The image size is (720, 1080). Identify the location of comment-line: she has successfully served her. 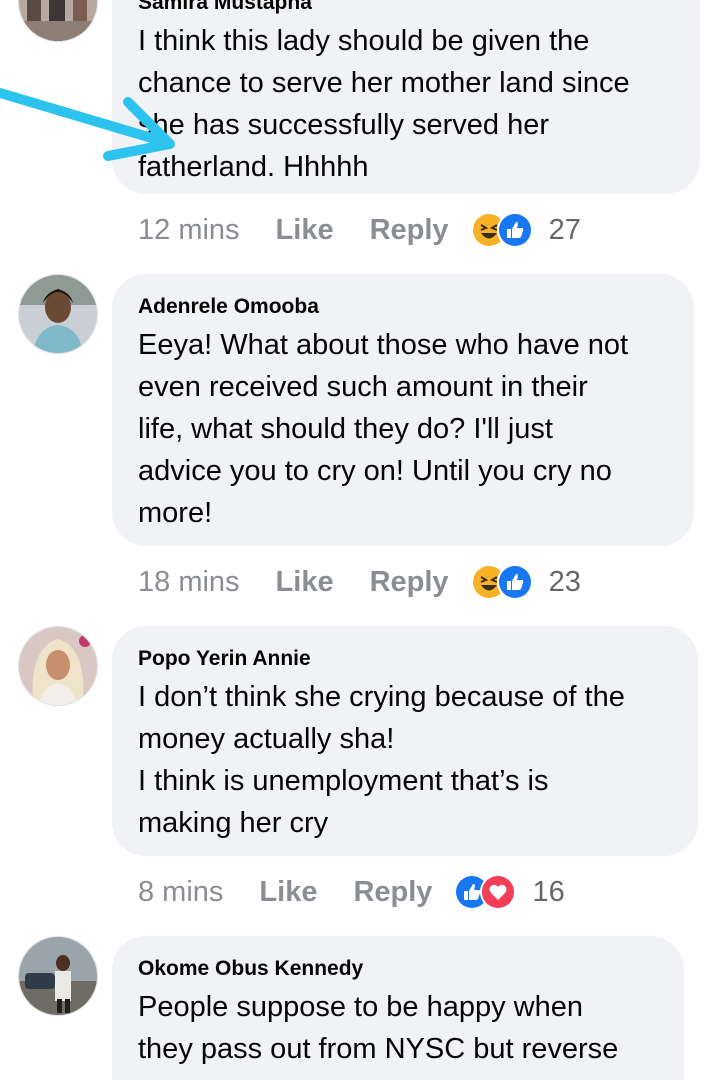
(344, 125).